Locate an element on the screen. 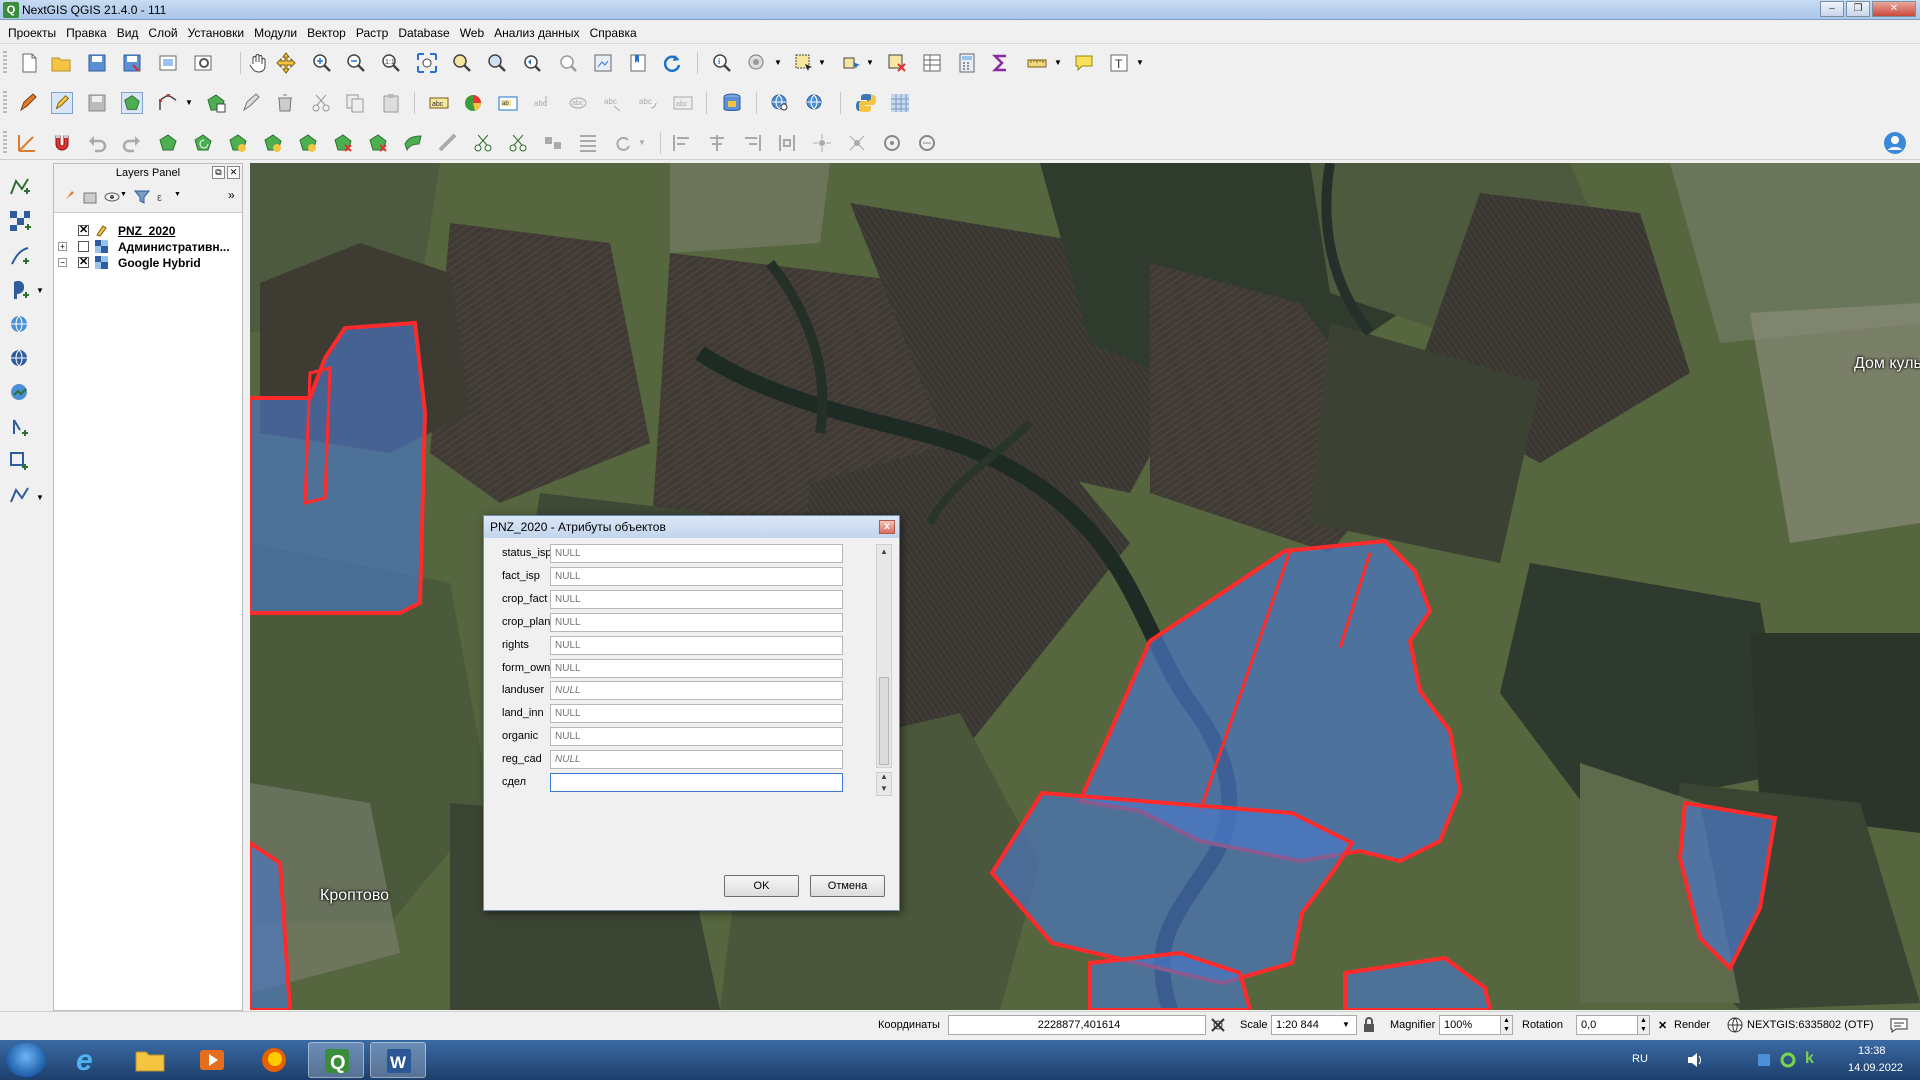 The image size is (1920, 1080). pan-to-selection-icon is located at coordinates (286, 63).